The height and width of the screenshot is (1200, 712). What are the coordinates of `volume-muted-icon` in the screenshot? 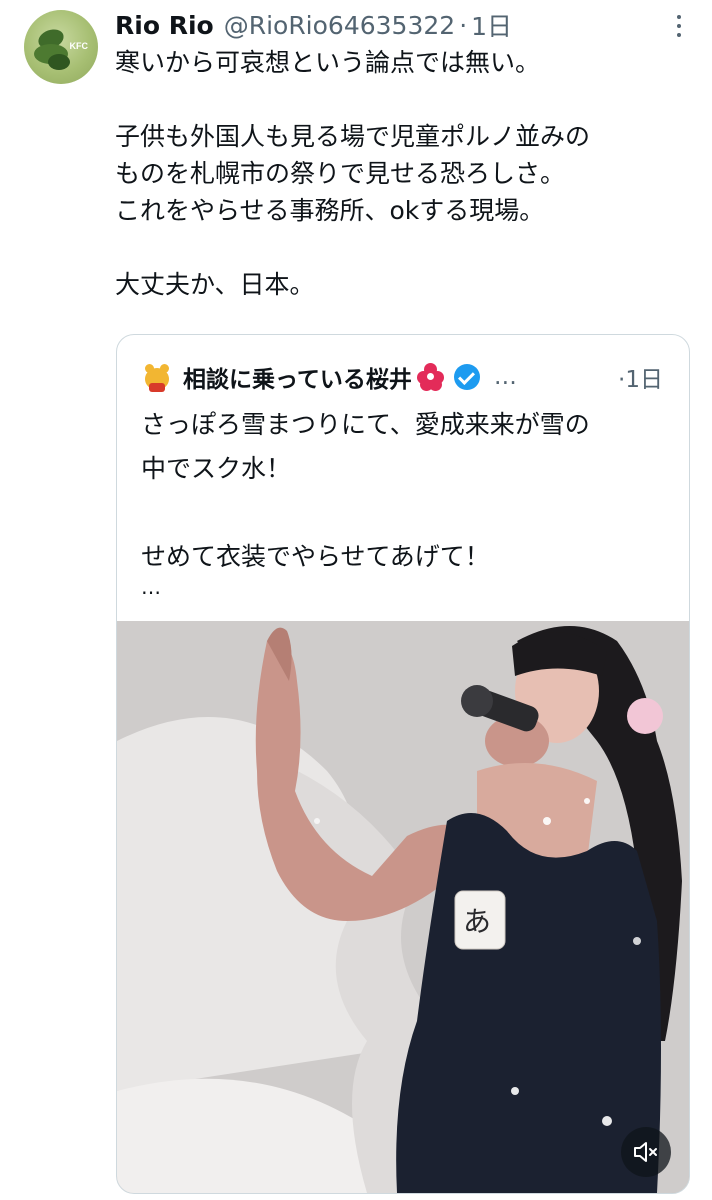 It's located at (646, 1152).